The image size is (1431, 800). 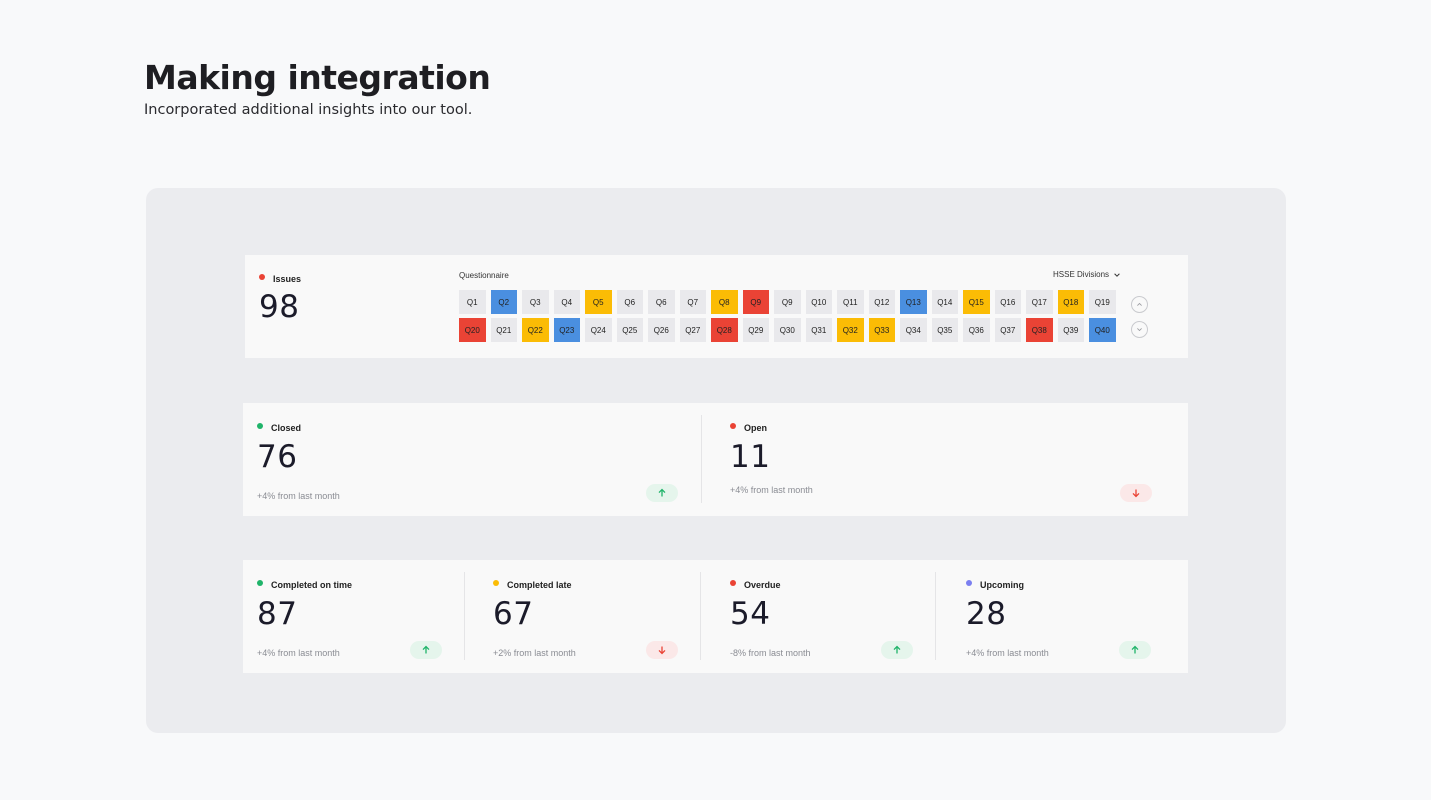 What do you see at coordinates (260, 425) in the screenshot?
I see `closed-status-dot` at bounding box center [260, 425].